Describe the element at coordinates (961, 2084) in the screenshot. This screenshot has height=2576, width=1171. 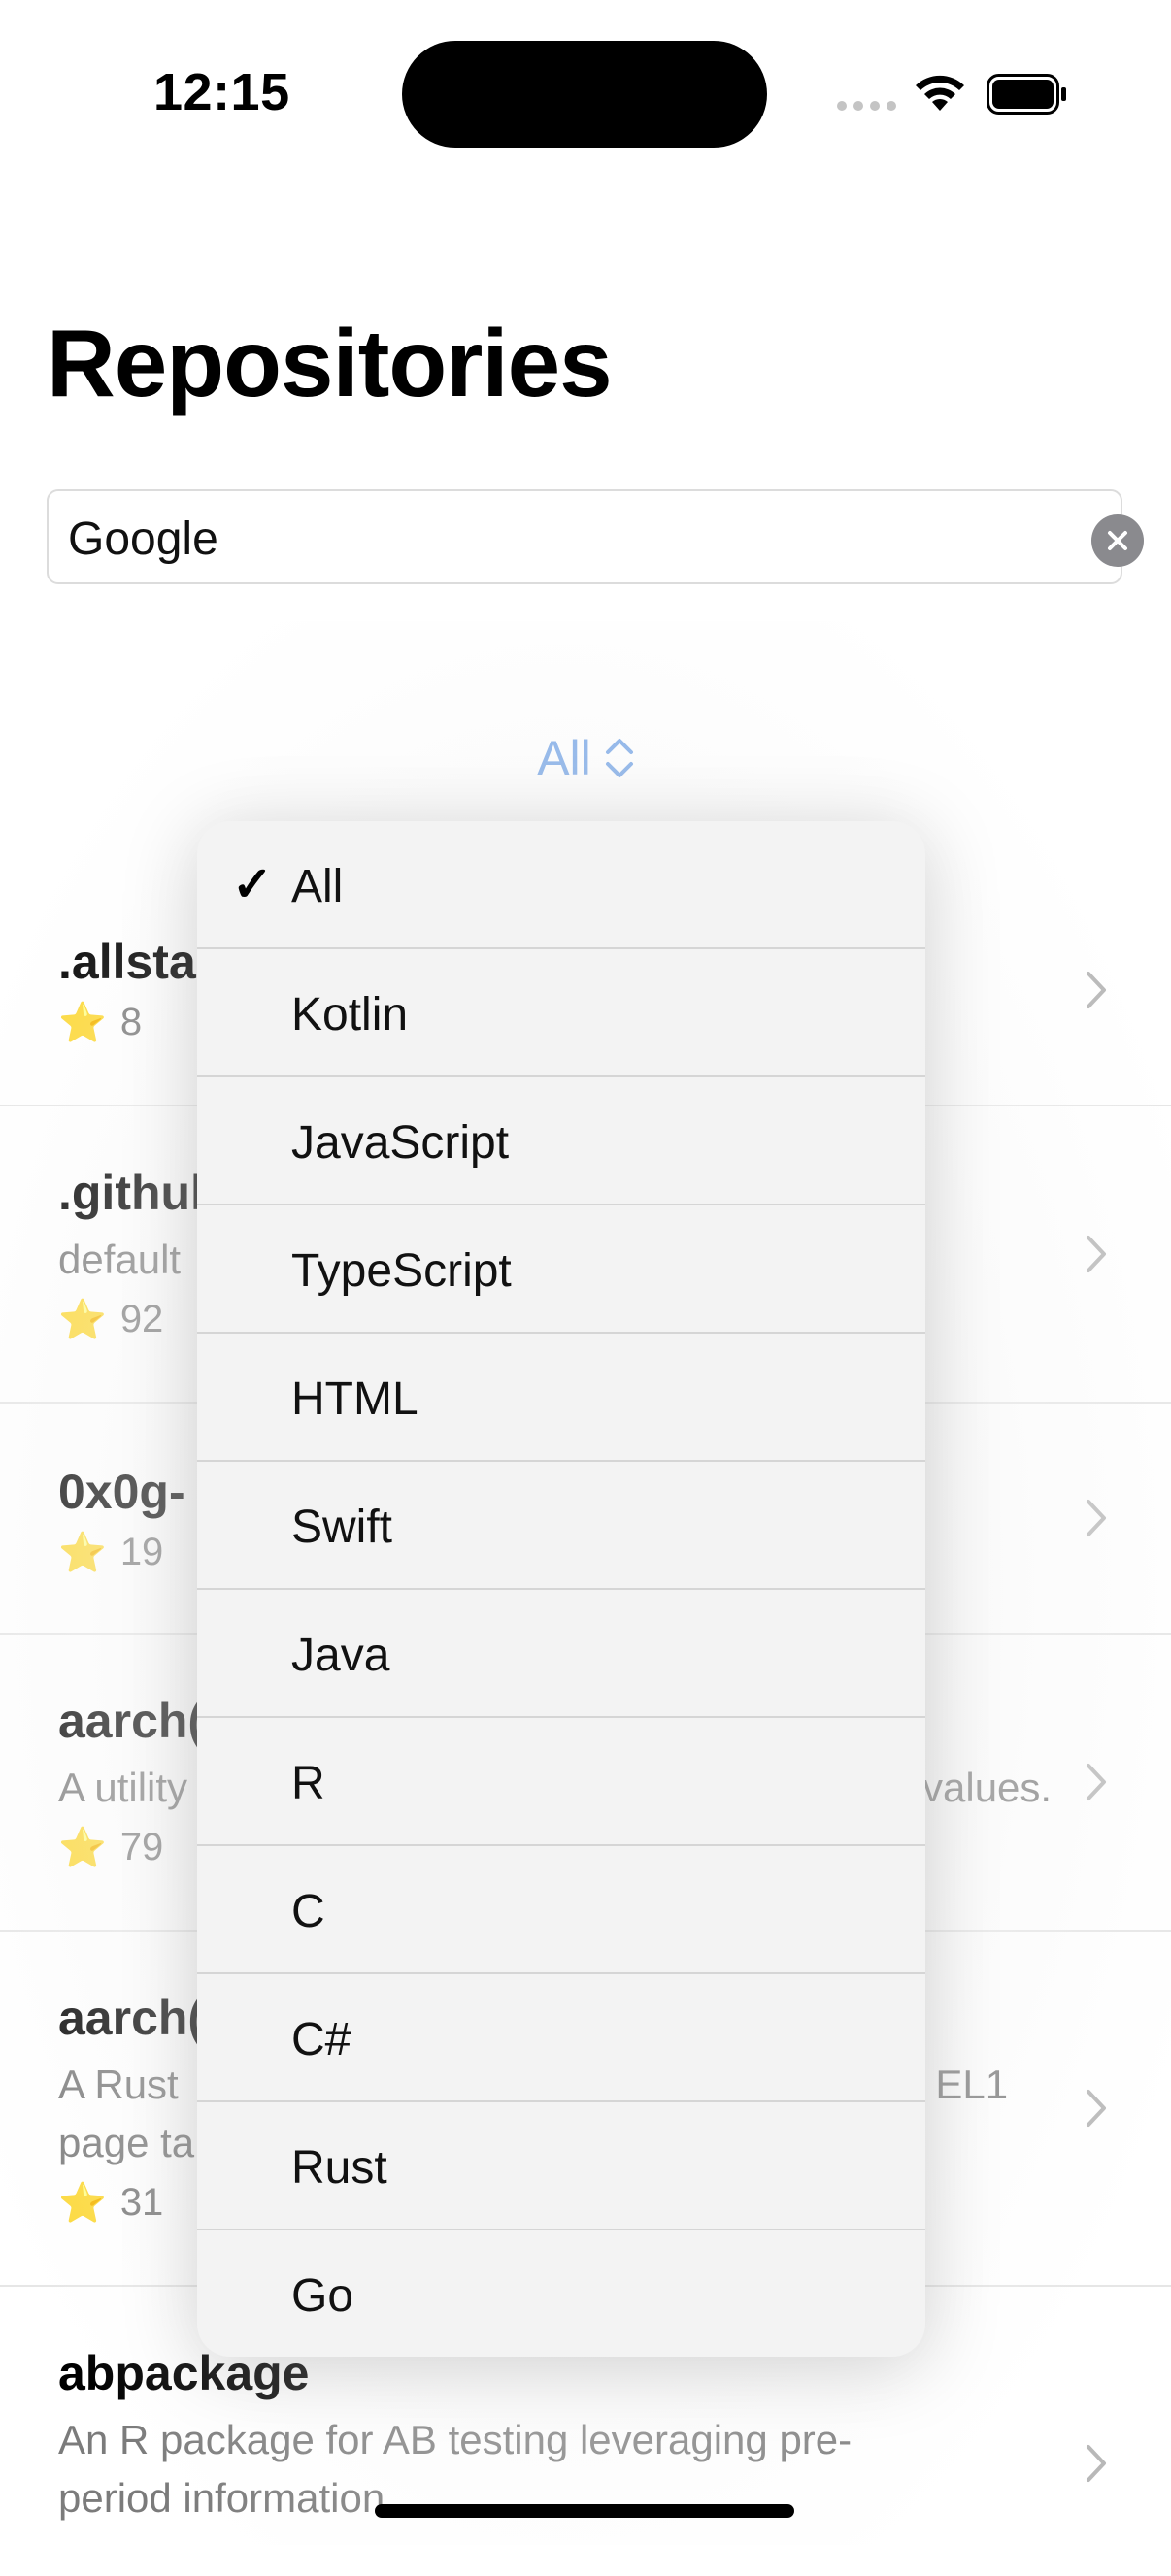
I see `repo-description-tail: . EL1` at that location.